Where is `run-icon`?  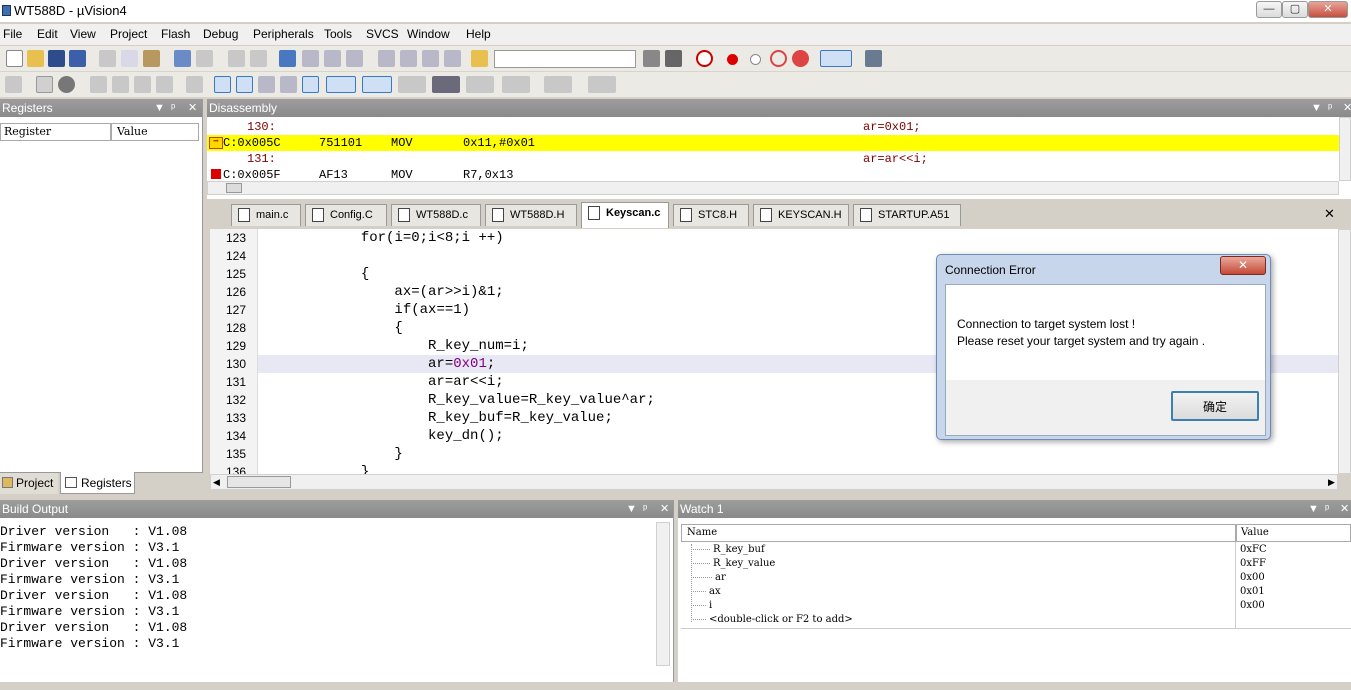 run-icon is located at coordinates (44, 84).